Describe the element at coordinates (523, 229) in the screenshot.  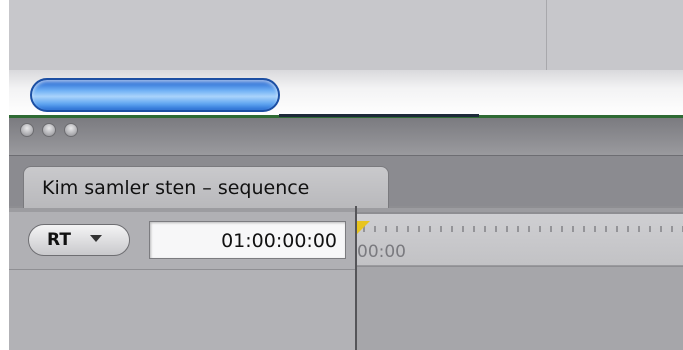
I see `ruler-ticks` at that location.